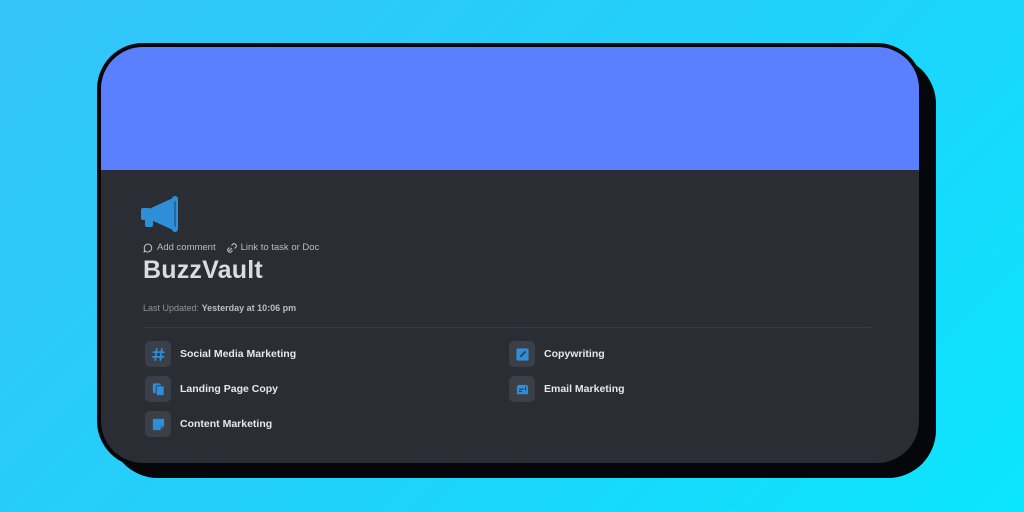  Describe the element at coordinates (148, 247) in the screenshot. I see `comment-icon` at that location.